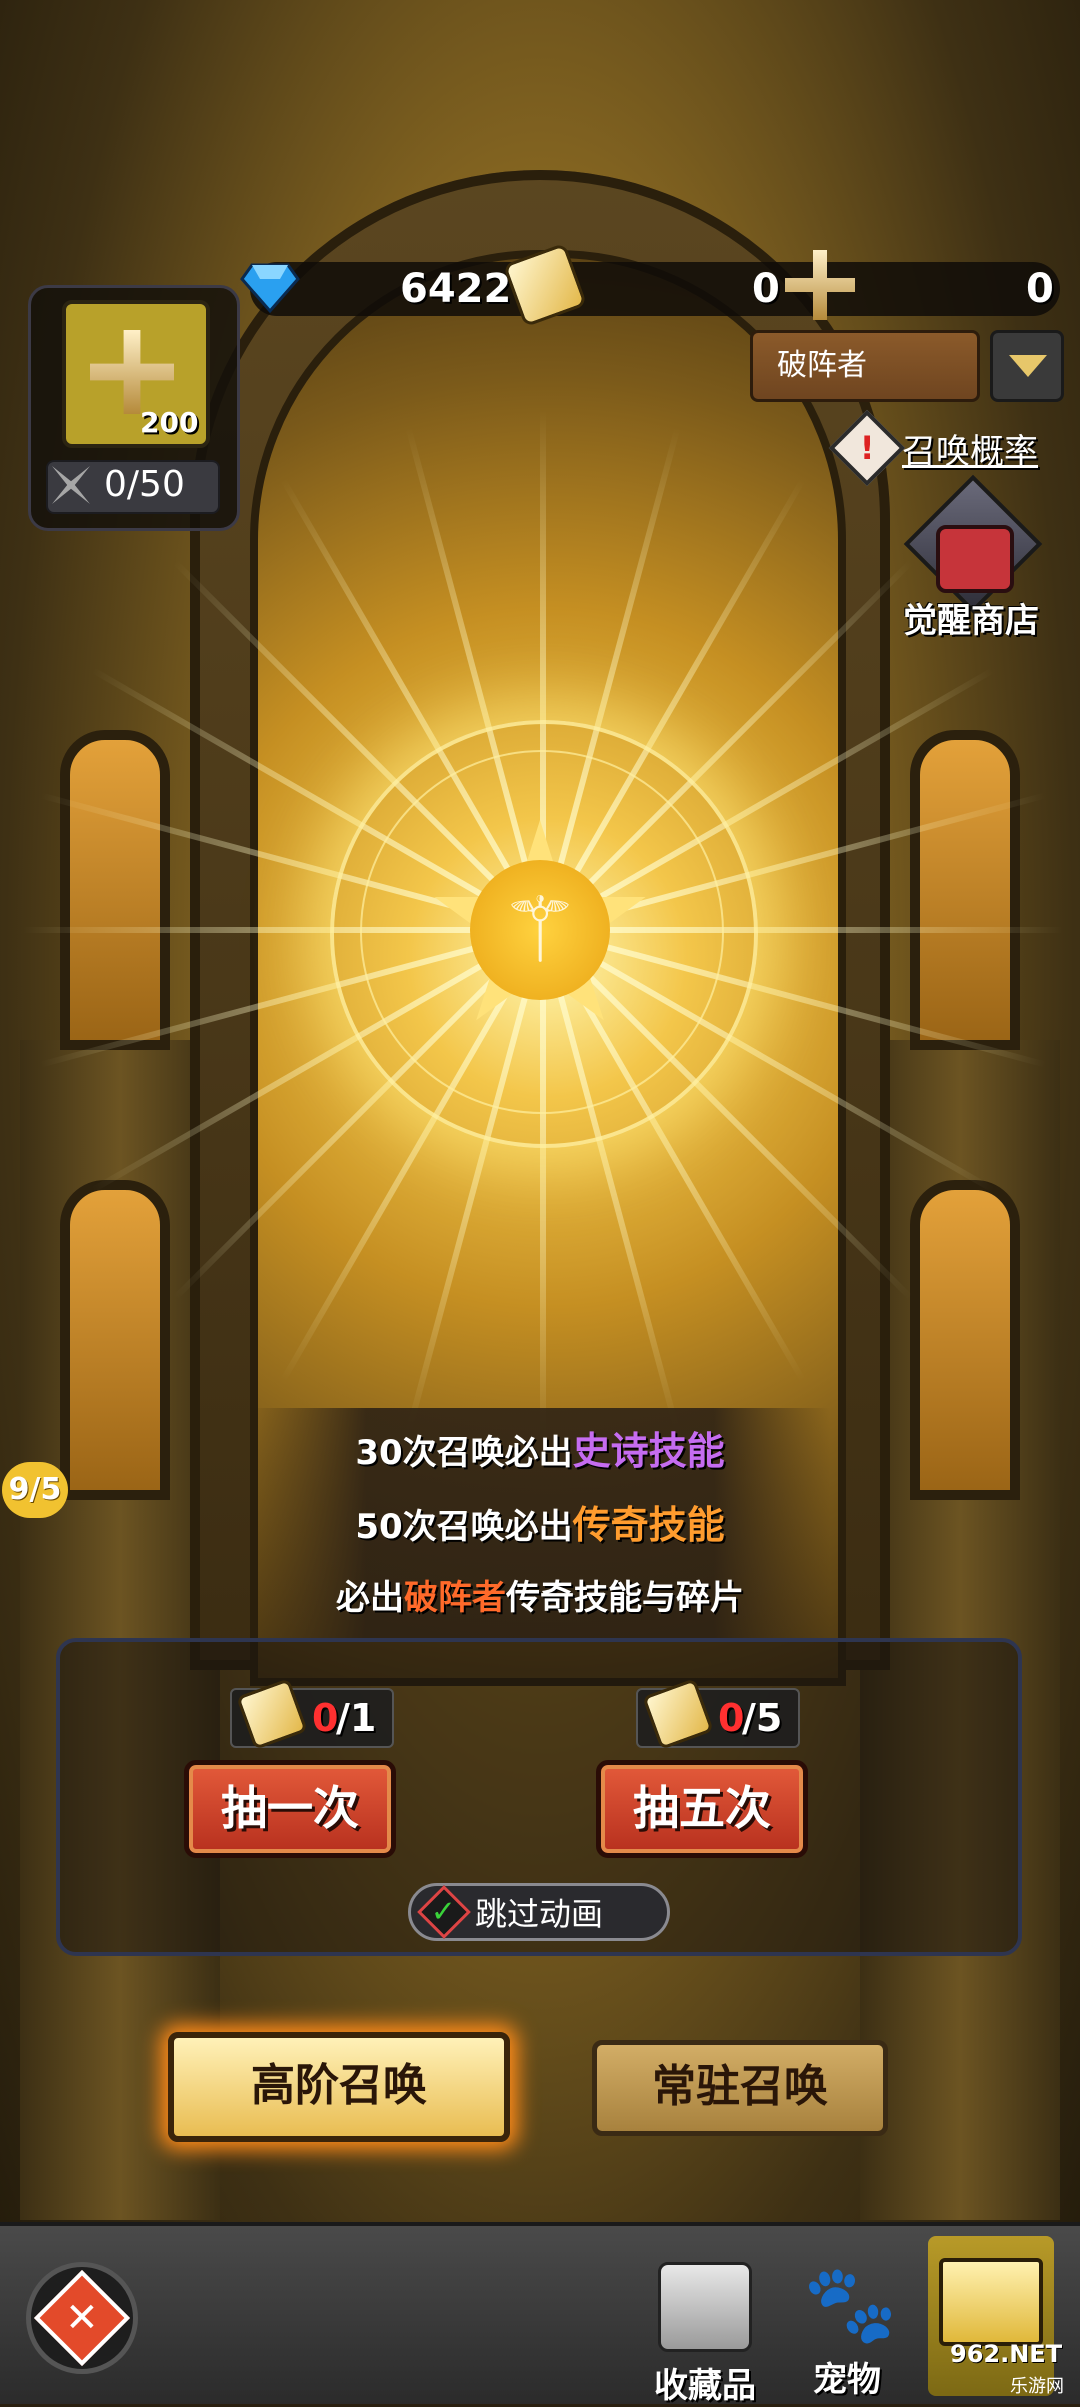  I want to click on pets-label: 宠物, so click(847, 2380).